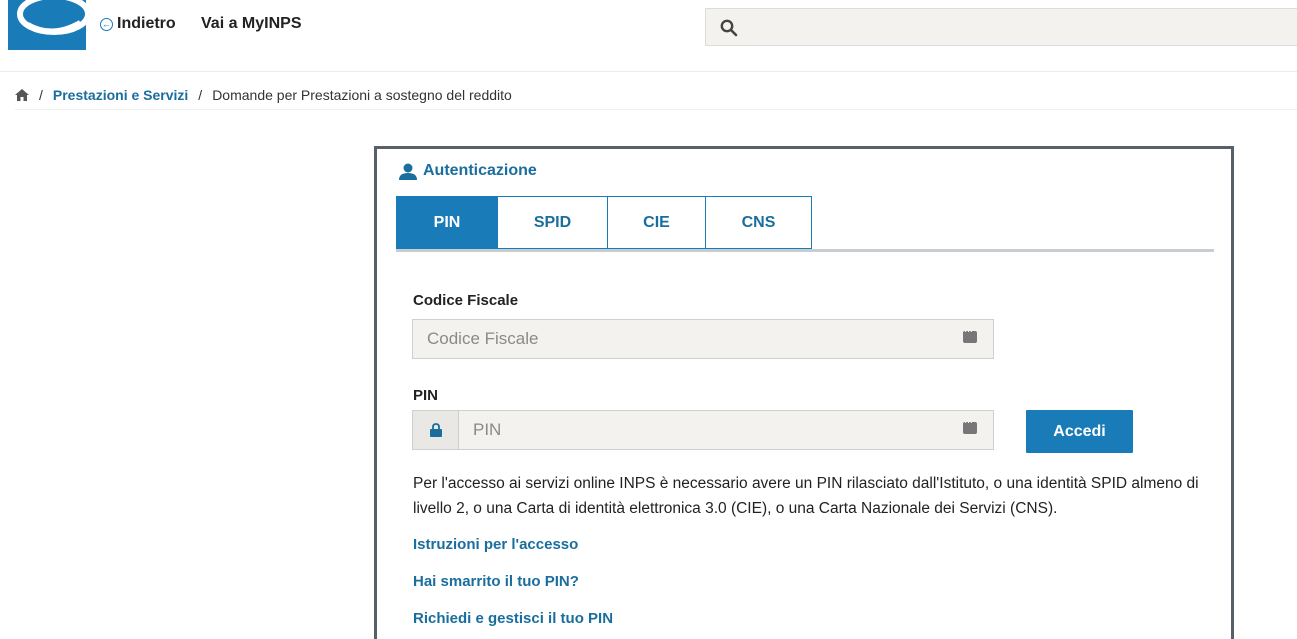 This screenshot has height=639, width=1297. Describe the element at coordinates (495, 544) in the screenshot. I see `access-instructions-link: Istruzioni per l'accesso` at that location.